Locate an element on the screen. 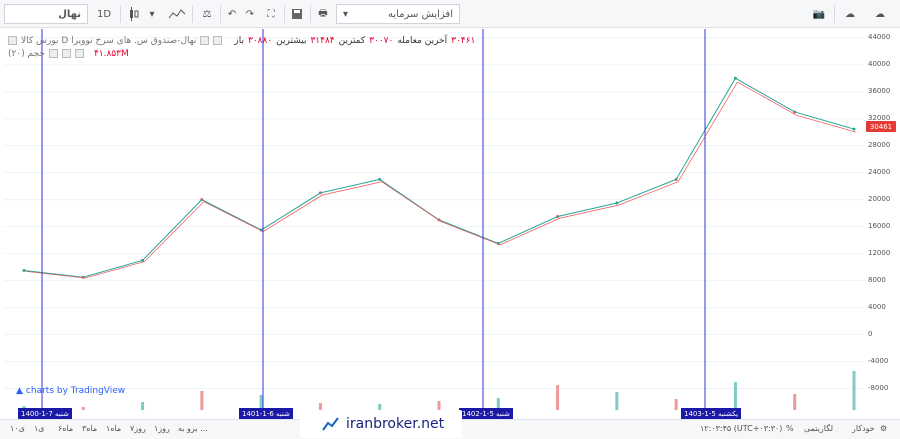  save-icon is located at coordinates (297, 14).